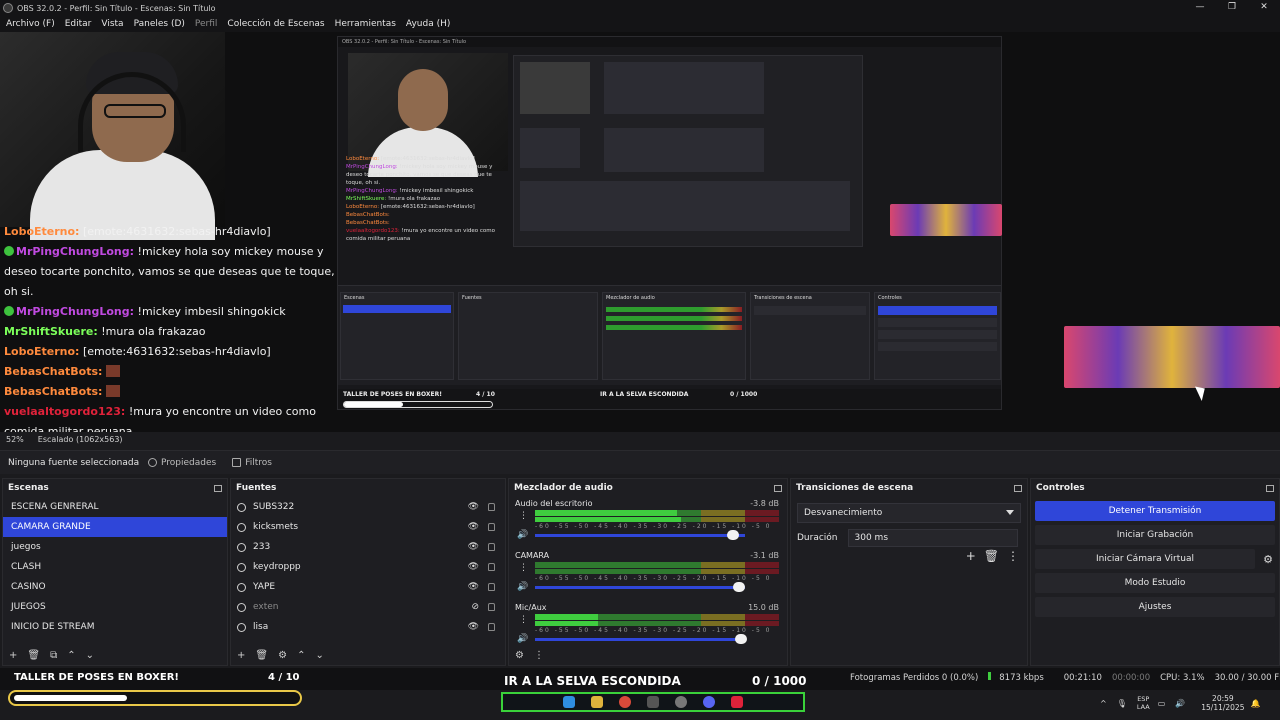 Image resolution: width=1280 pixels, height=720 pixels. I want to click on chrome-icon, so click(625, 702).